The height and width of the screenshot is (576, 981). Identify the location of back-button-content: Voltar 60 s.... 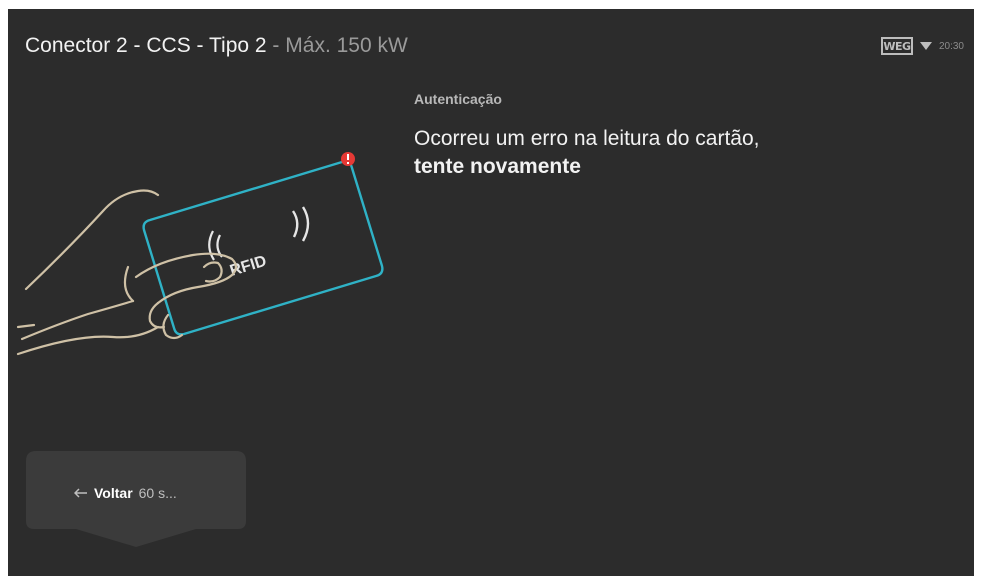
(125, 493).